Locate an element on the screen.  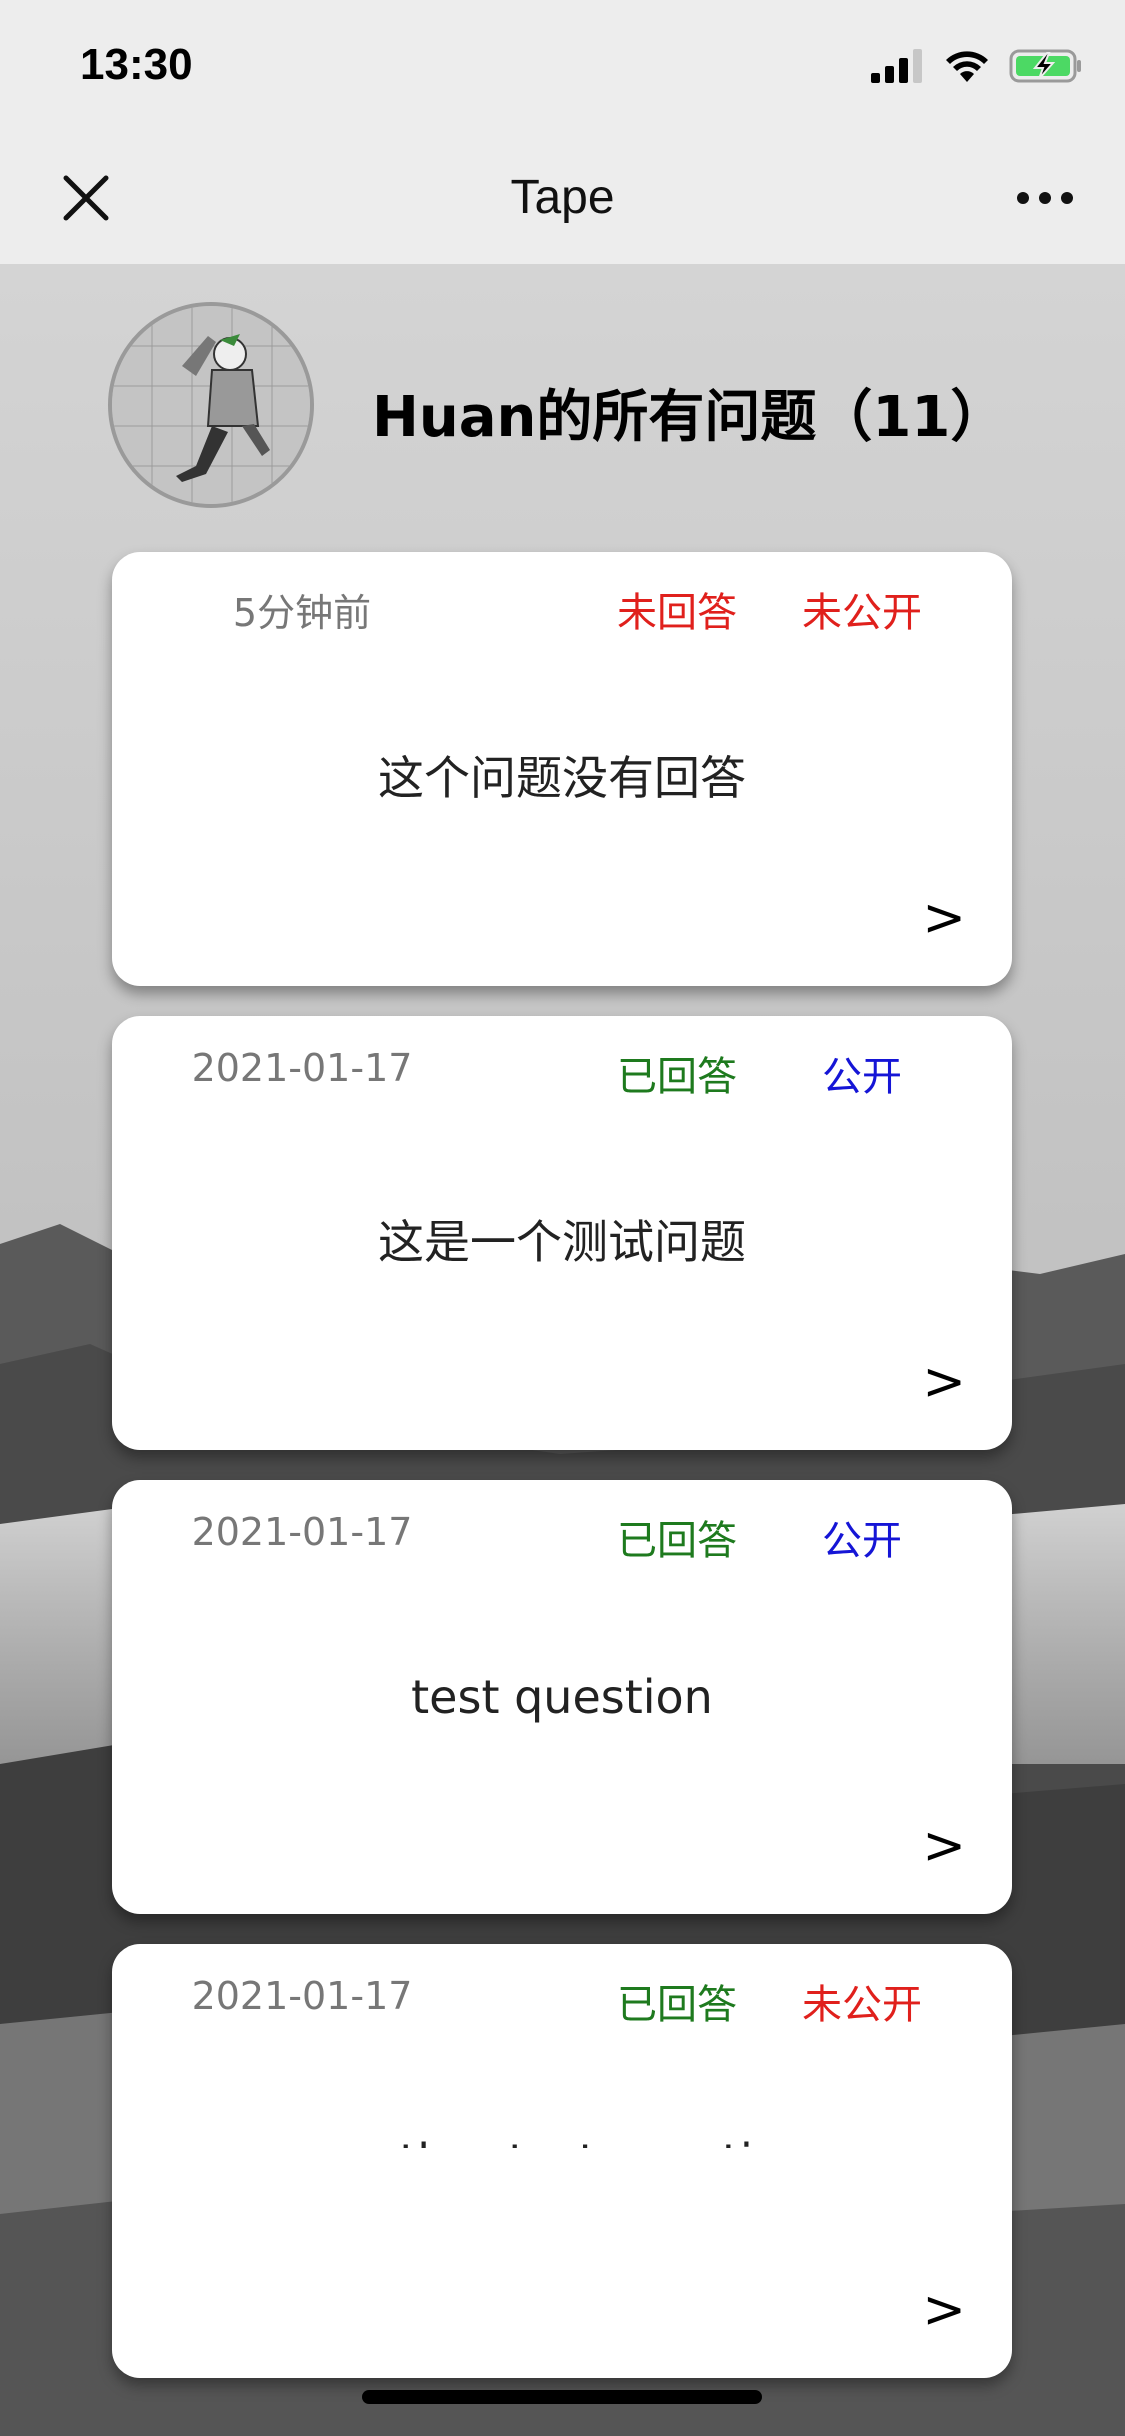
question-card: 5分钟前 未回答 未公开 这个问题没有回答 > is located at coordinates (562, 769).